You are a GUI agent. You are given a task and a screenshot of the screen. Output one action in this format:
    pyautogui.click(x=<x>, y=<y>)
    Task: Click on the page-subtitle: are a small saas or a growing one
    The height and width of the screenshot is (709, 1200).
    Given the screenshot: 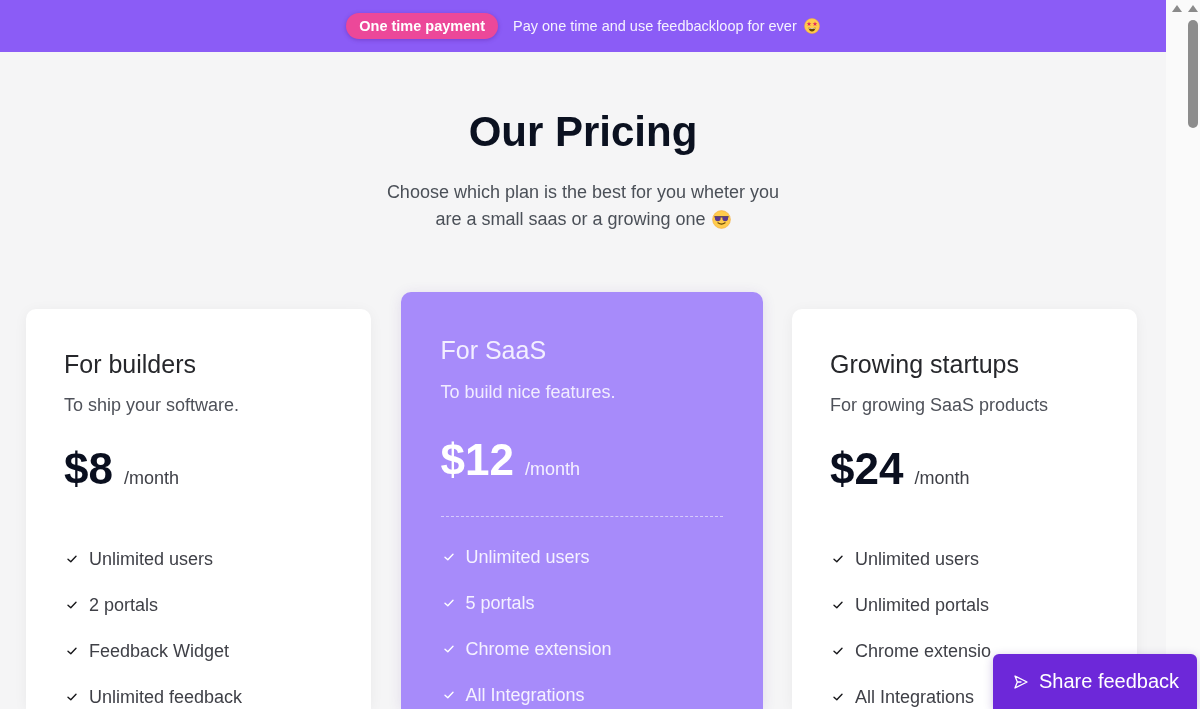 What is the action you would take?
    pyautogui.click(x=570, y=219)
    